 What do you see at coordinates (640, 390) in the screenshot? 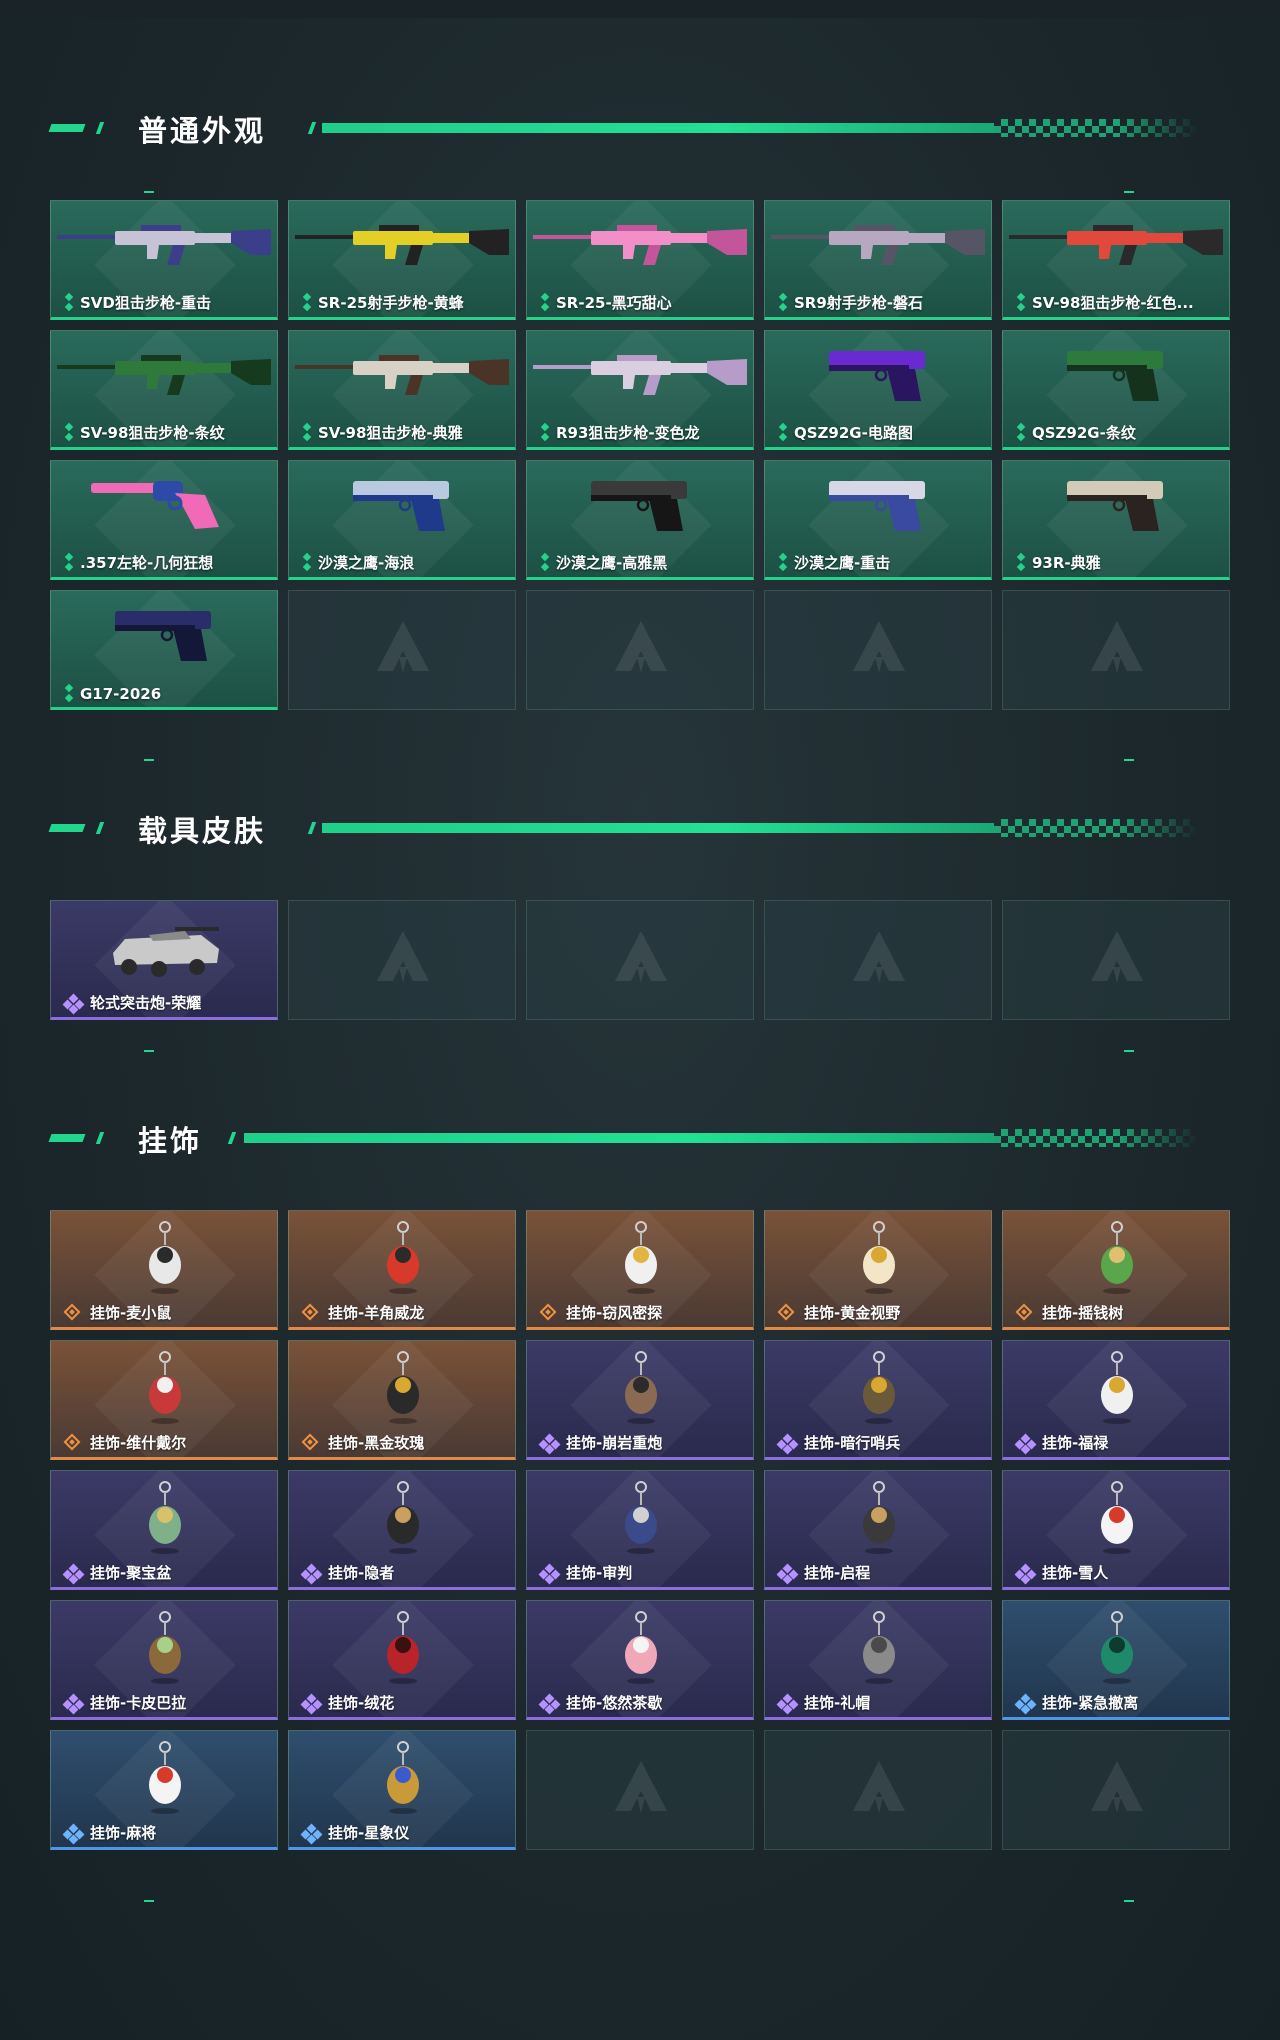
I see `item-card: R93狙击步枪-变色龙` at bounding box center [640, 390].